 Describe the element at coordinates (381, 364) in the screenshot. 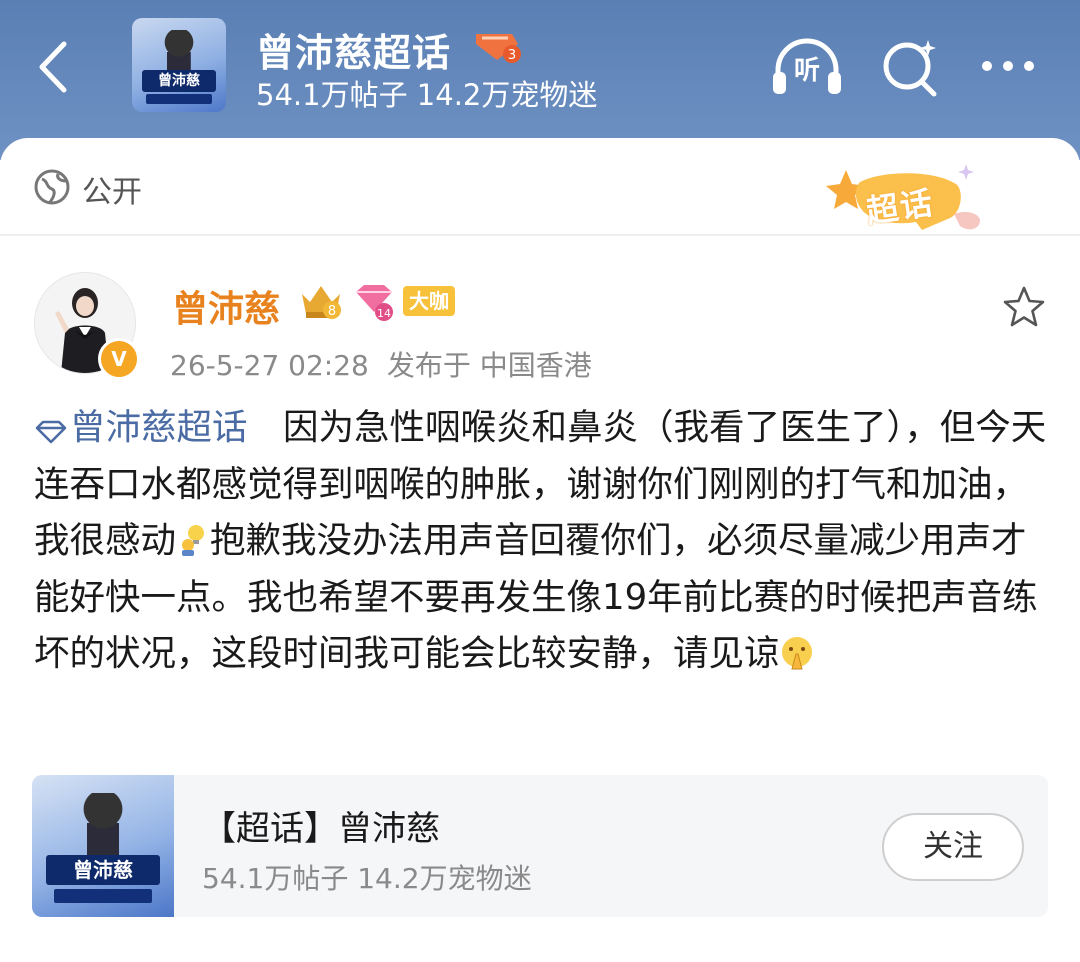

I see `post-meta: 26-5-27 02:28 发布于 中国香港` at that location.